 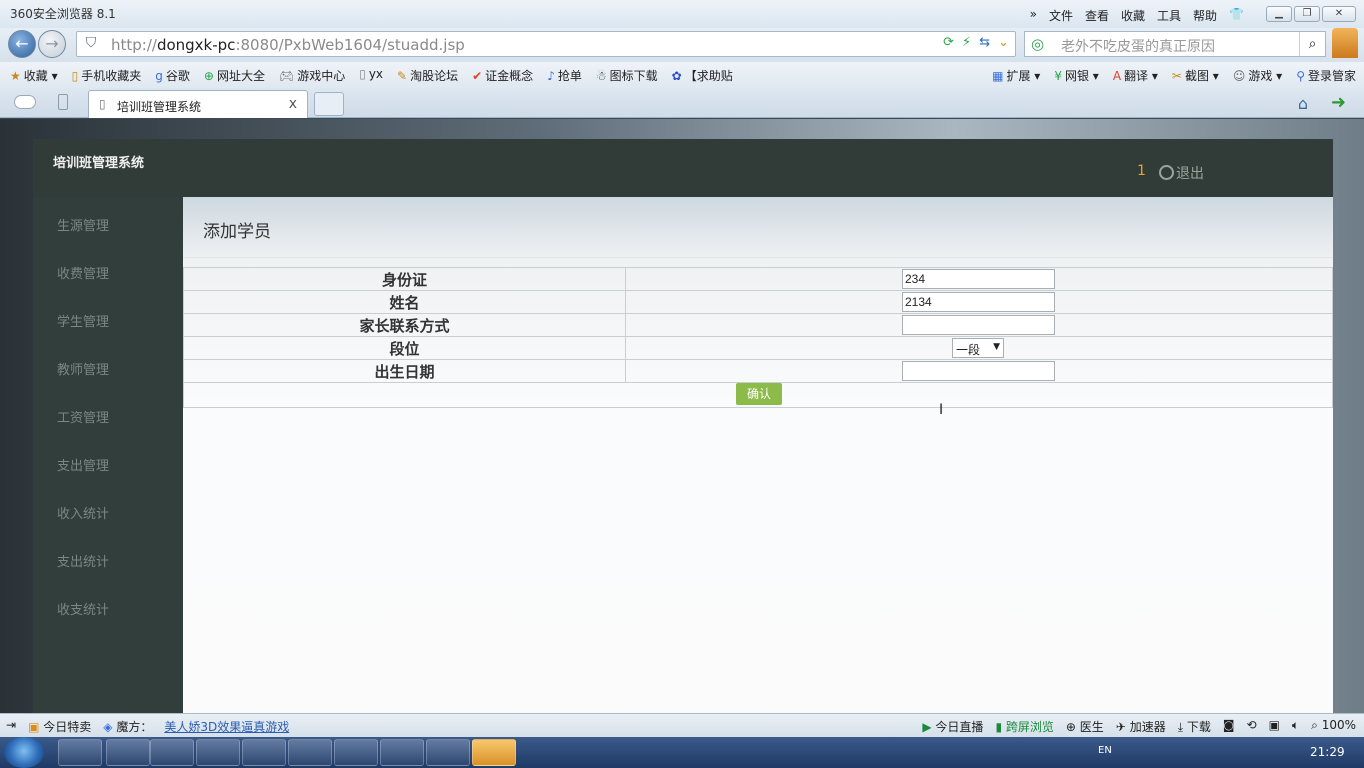 I want to click on close-window-button: ✕, so click(x=1339, y=14).